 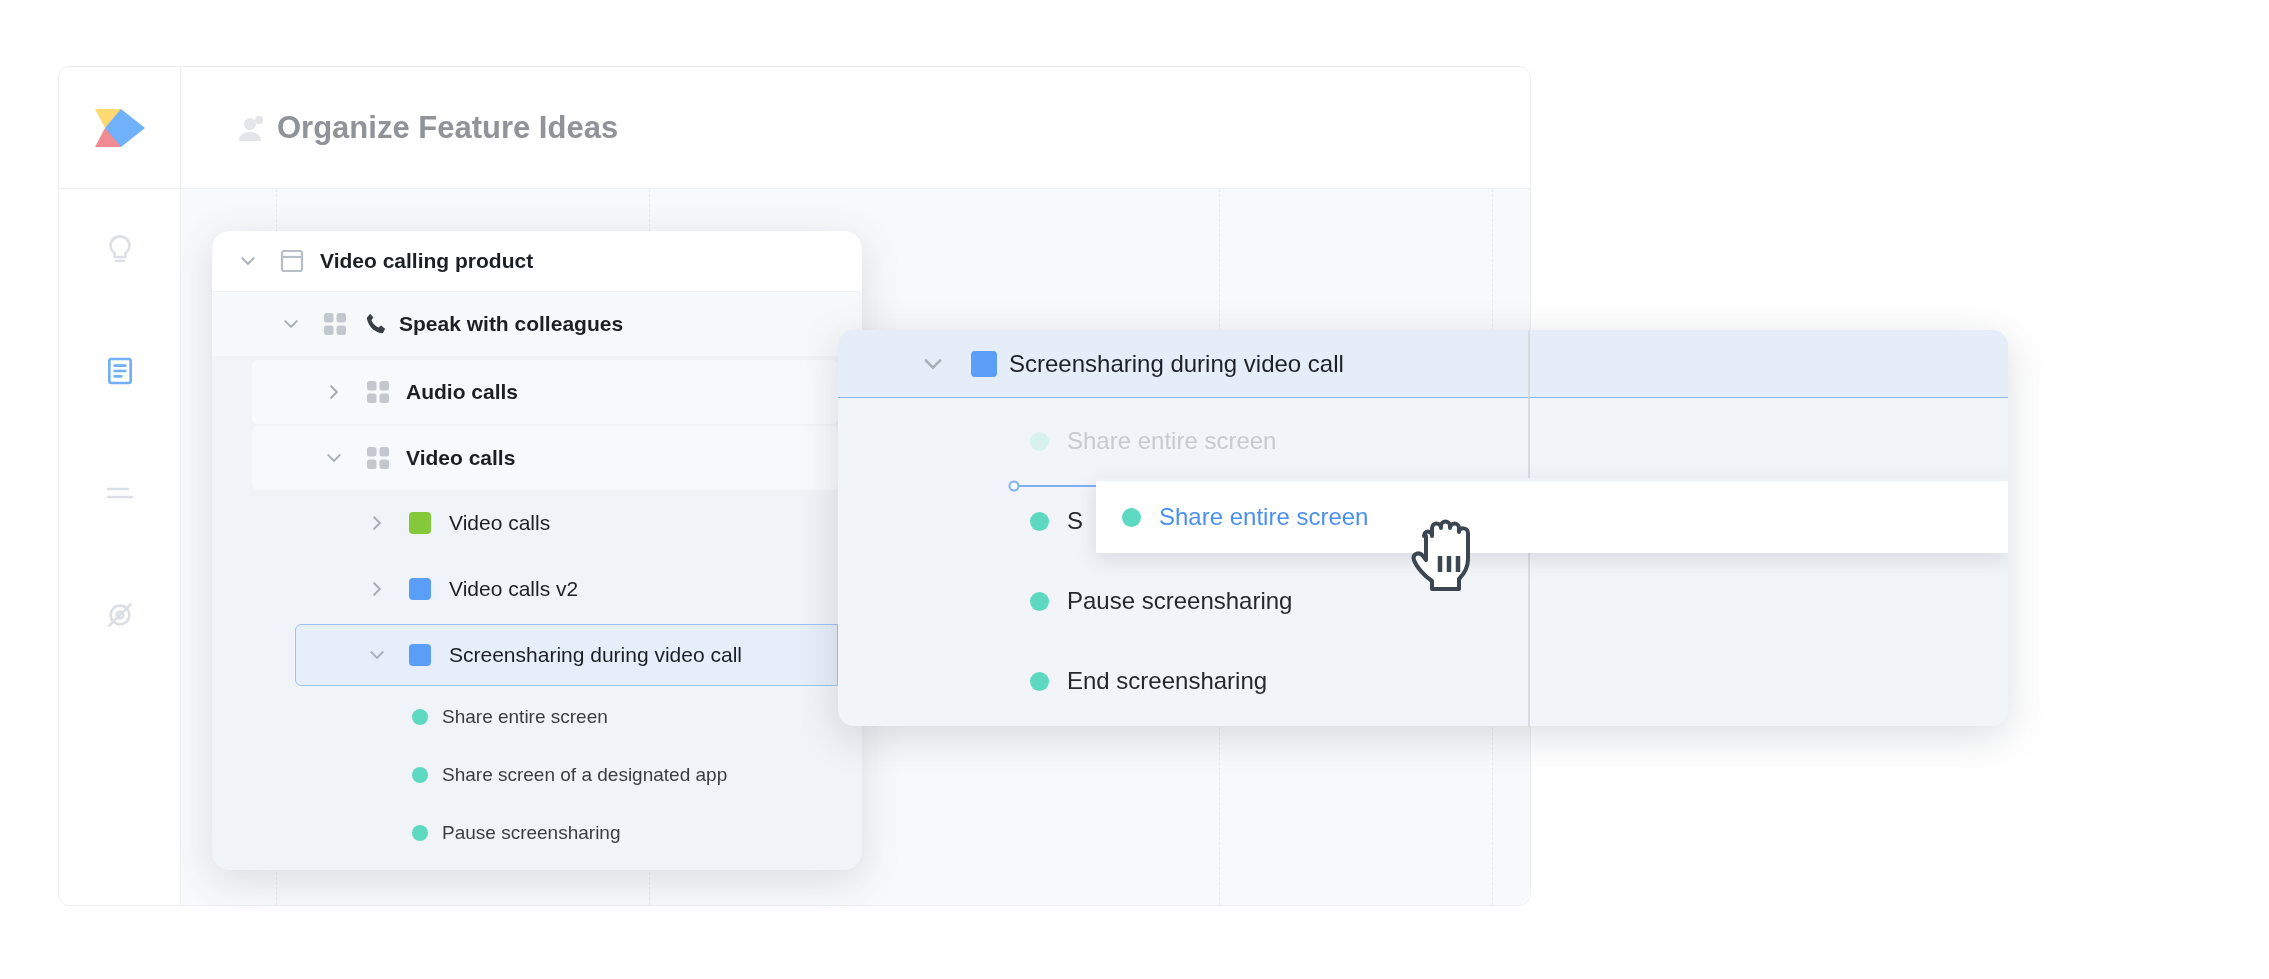 What do you see at coordinates (1176, 363) in the screenshot?
I see `detail-title: Screensharing during video call` at bounding box center [1176, 363].